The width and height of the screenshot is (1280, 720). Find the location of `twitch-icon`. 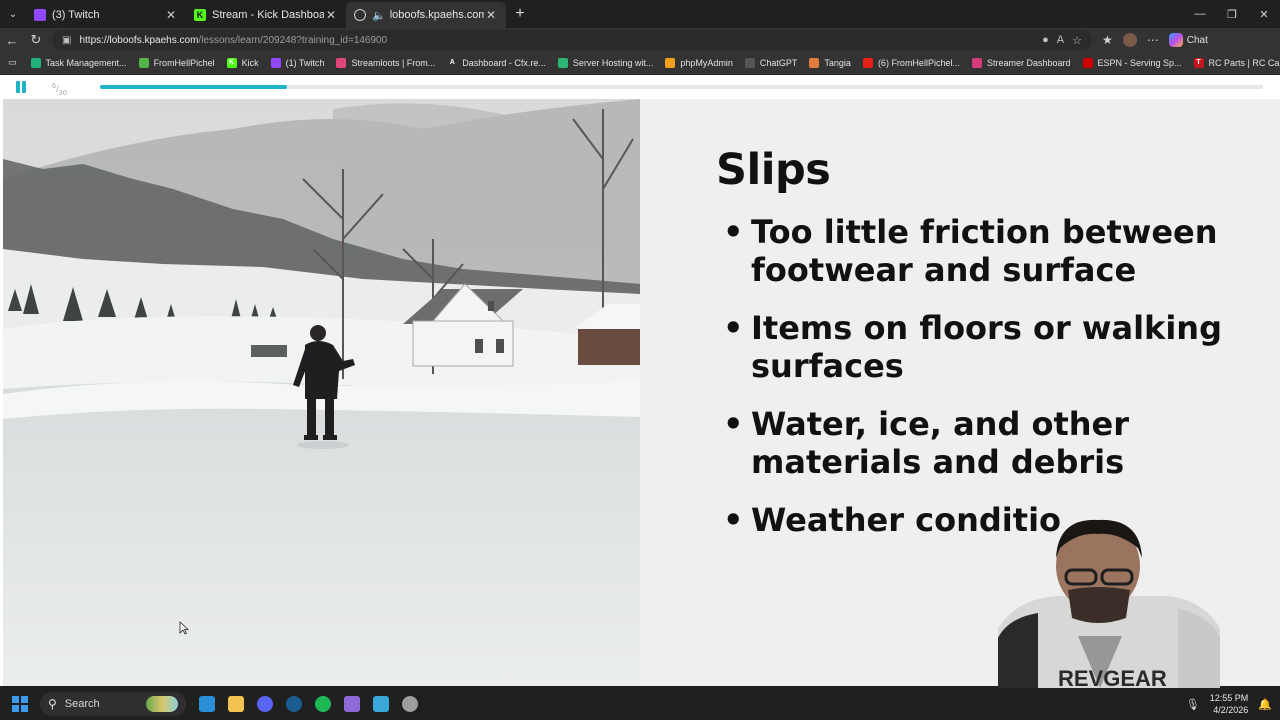

twitch-icon is located at coordinates (40, 15).